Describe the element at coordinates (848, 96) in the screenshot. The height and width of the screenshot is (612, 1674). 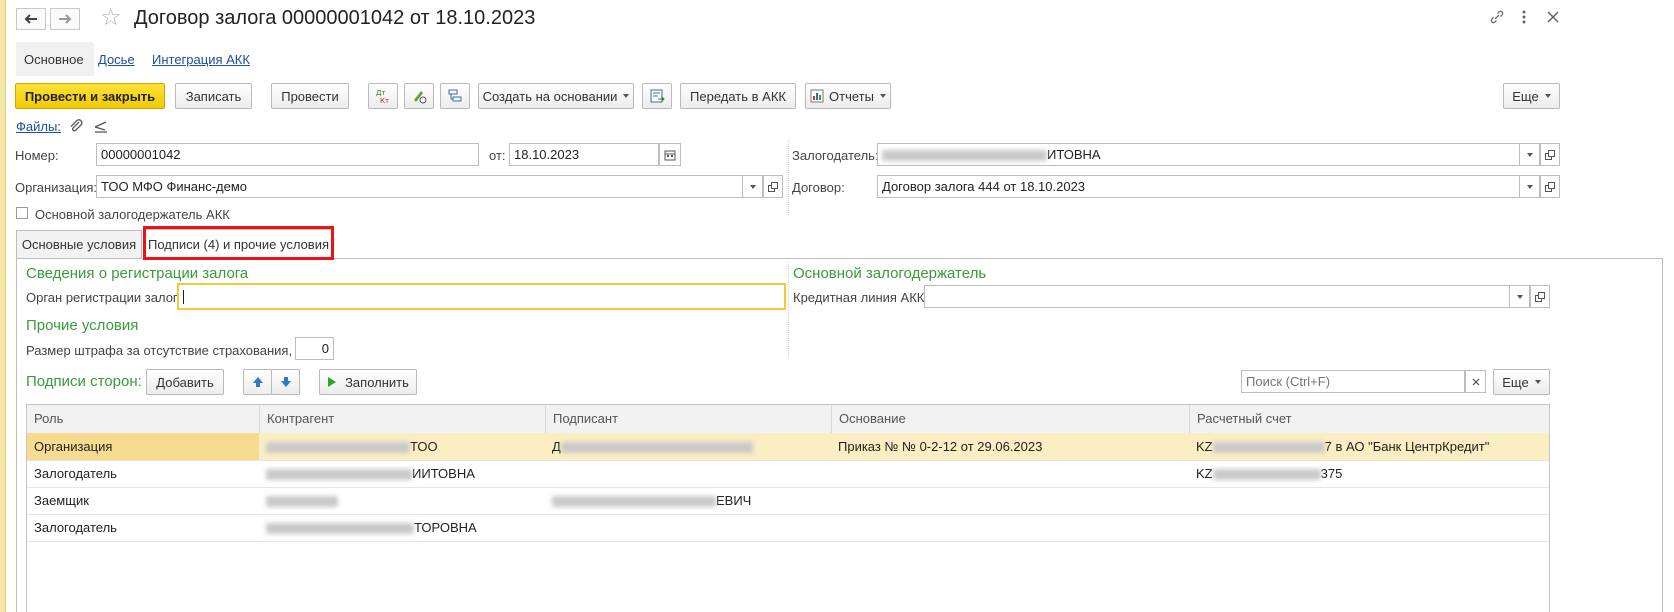
I see `reports-button: Отчеты` at that location.